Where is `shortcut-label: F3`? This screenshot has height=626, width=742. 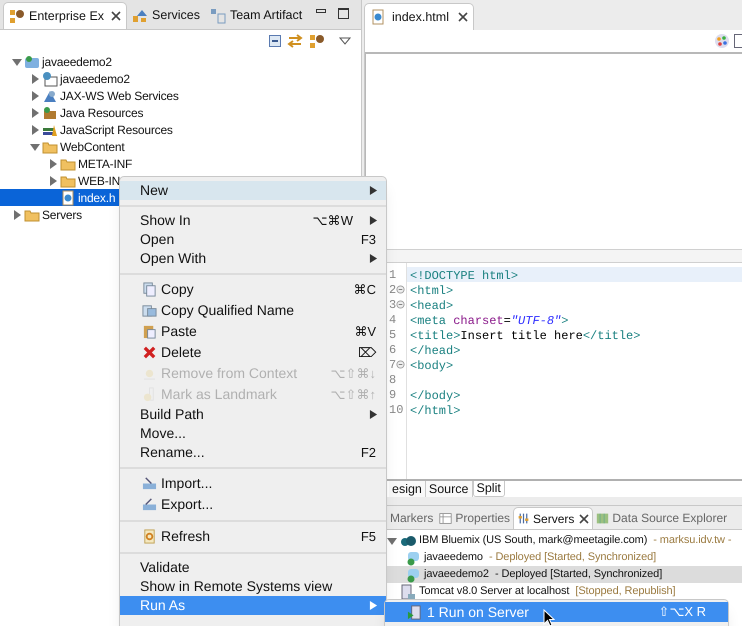 shortcut-label: F3 is located at coordinates (368, 239).